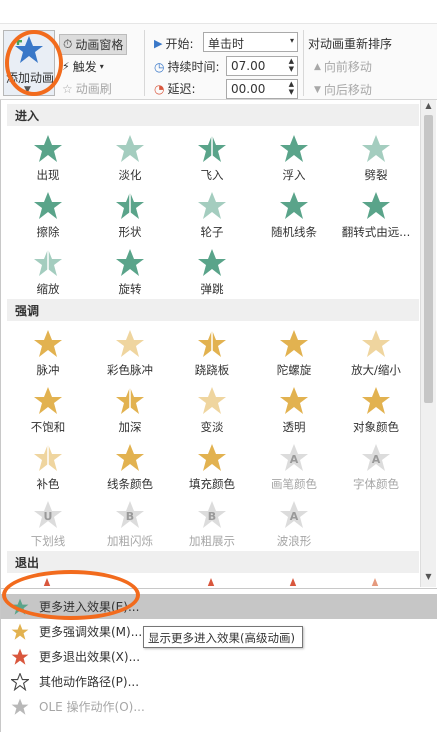  Describe the element at coordinates (212, 465) in the screenshot. I see `emphasis-effect-13: 填充颜色` at that location.